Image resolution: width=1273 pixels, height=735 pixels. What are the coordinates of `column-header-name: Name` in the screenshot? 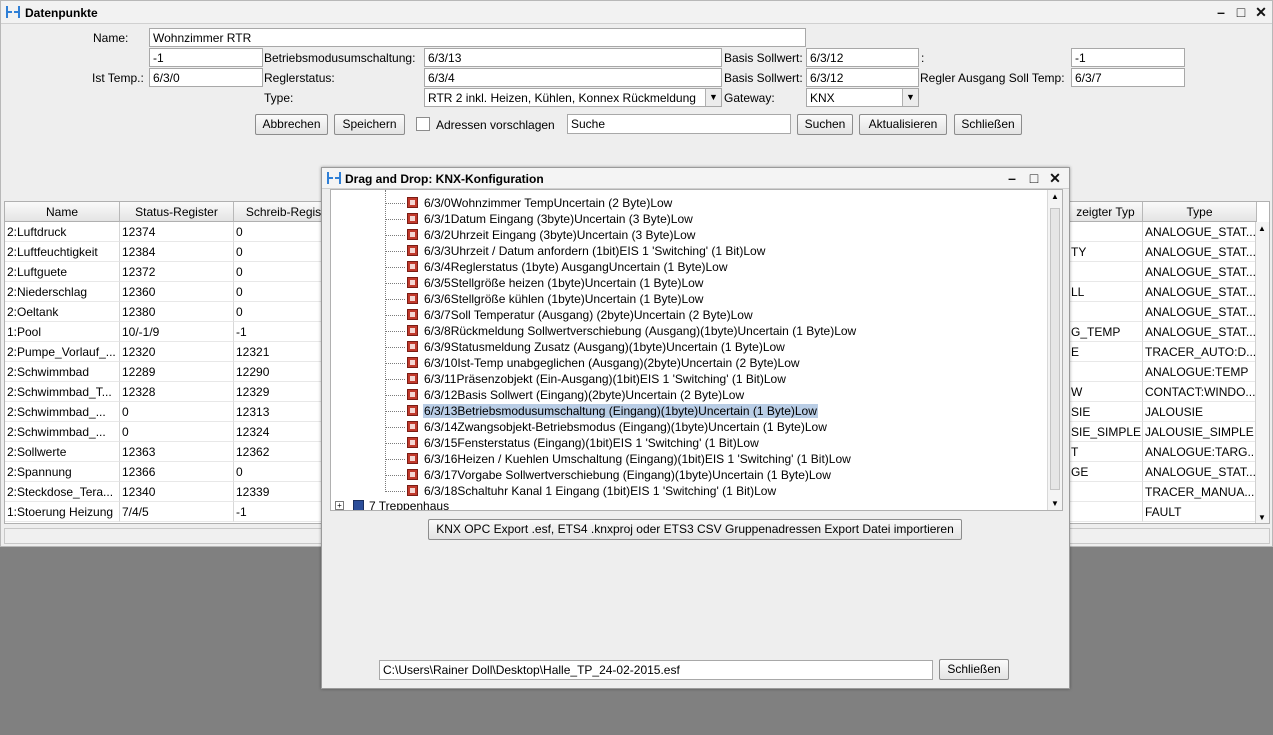 It's located at (62, 212).